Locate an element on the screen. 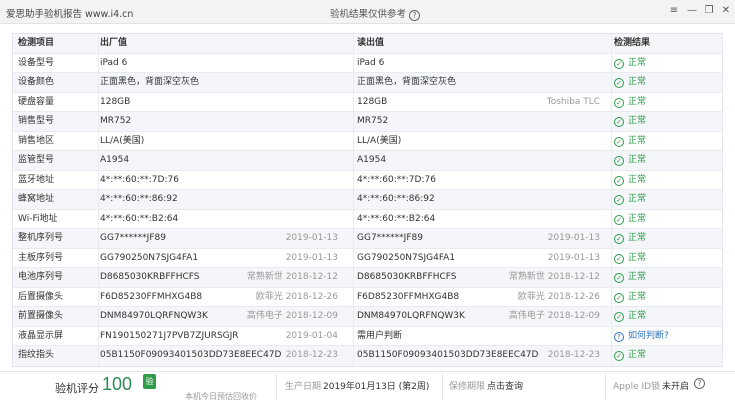 The image size is (735, 400). read-value: A1954 is located at coordinates (372, 160).